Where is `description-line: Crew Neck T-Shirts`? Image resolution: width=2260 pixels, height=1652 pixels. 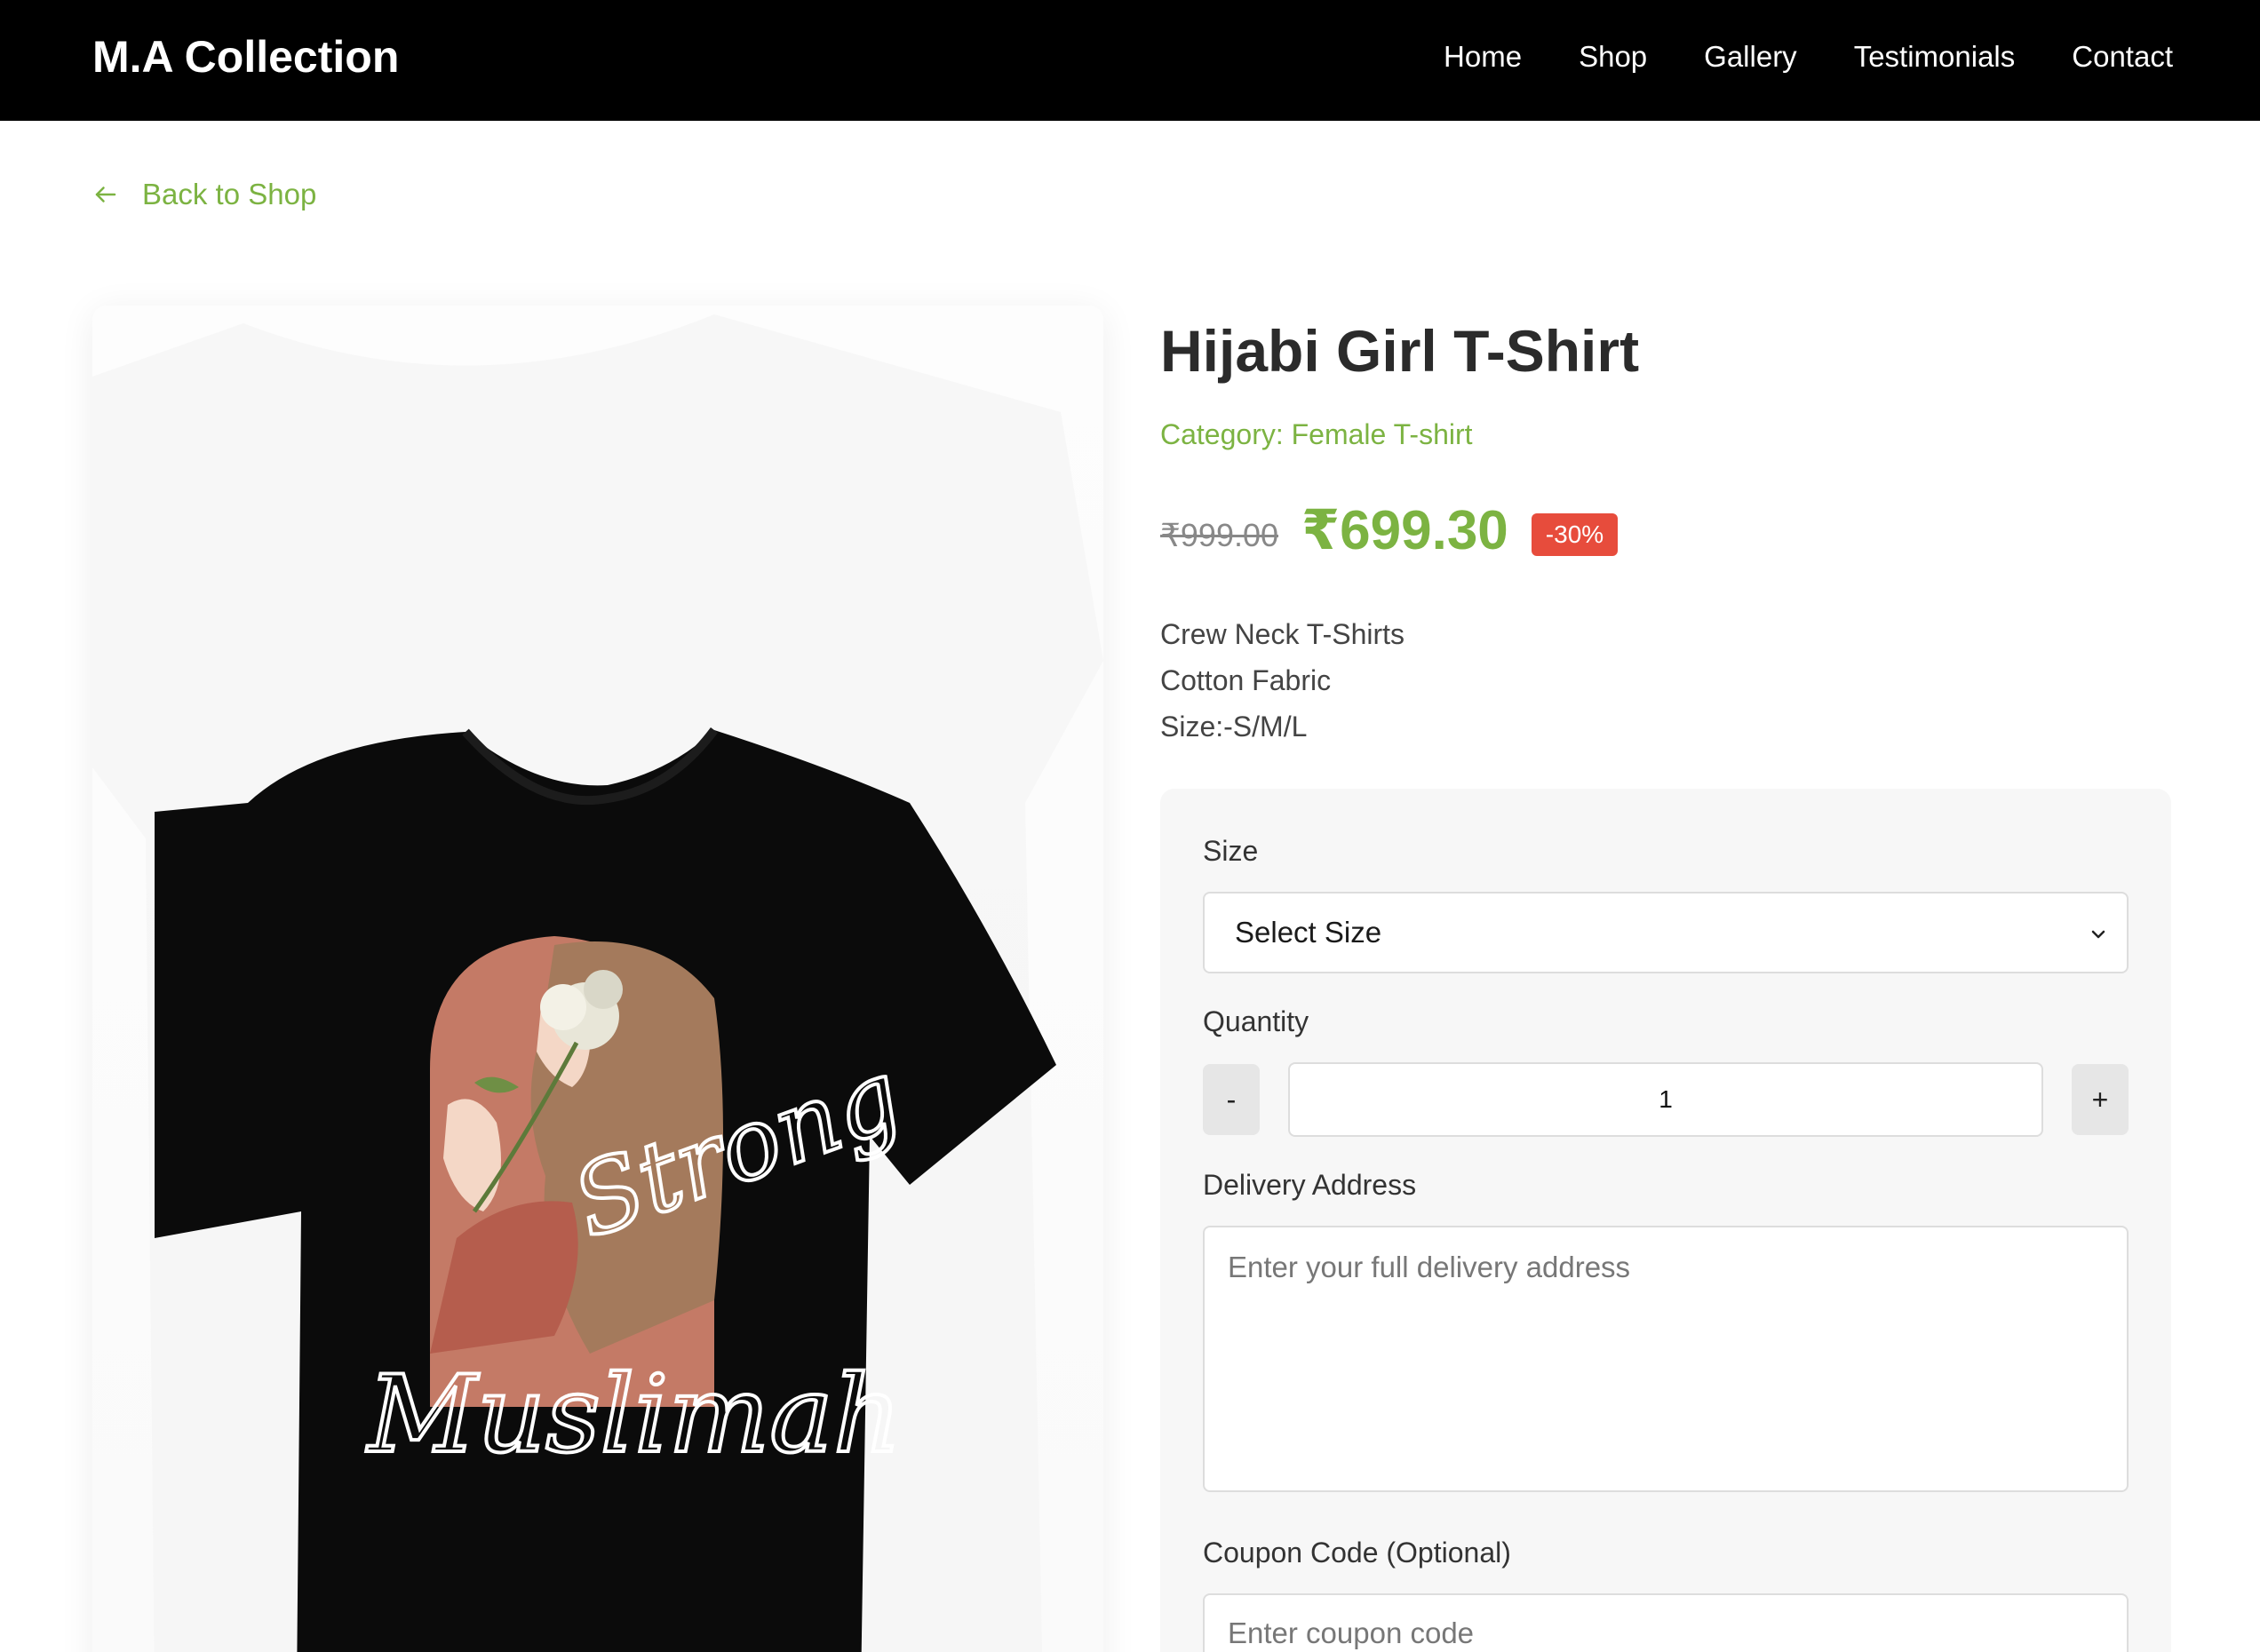
description-line: Crew Neck T-Shirts is located at coordinates (1282, 634).